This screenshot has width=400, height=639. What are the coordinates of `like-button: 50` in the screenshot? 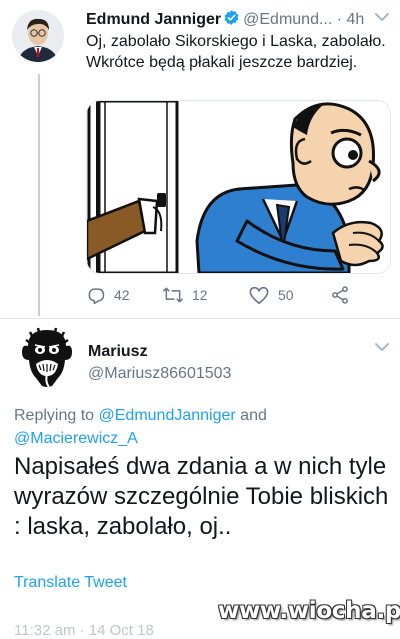 It's located at (271, 295).